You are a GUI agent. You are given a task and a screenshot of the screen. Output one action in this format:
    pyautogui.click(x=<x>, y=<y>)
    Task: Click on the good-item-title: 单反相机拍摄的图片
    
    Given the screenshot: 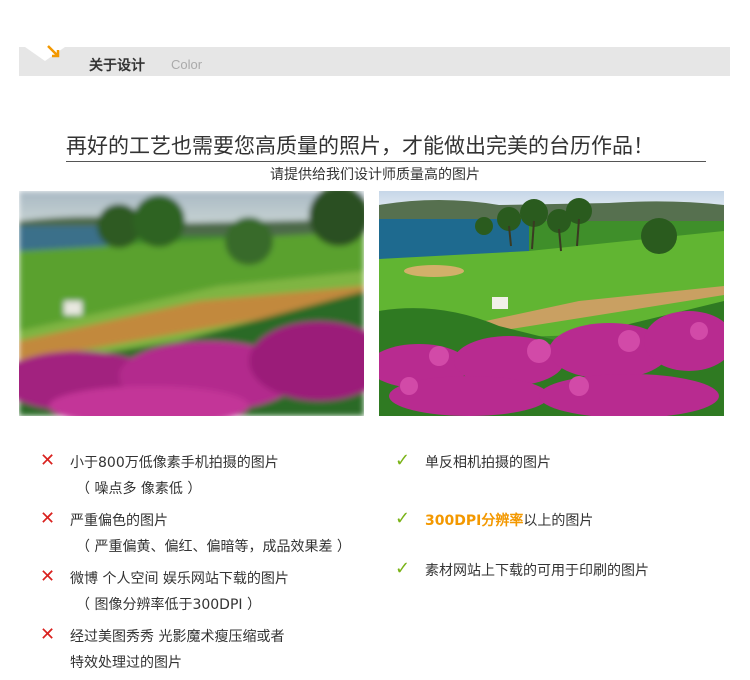 What is the action you would take?
    pyautogui.click(x=488, y=463)
    